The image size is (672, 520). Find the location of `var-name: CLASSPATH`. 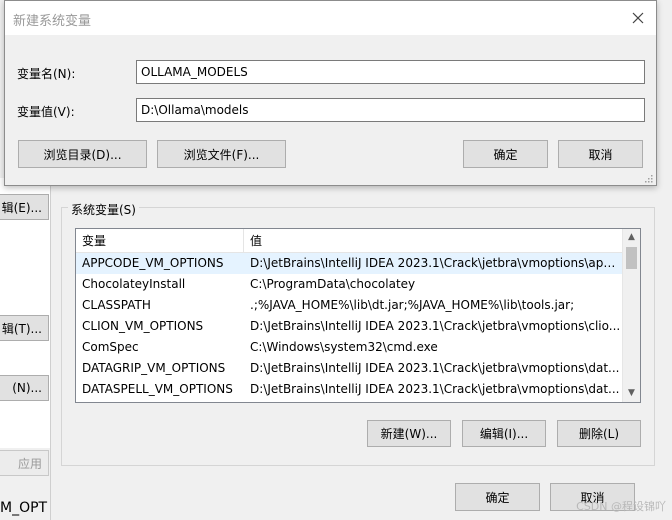

var-name: CLASSPATH is located at coordinates (116, 305).